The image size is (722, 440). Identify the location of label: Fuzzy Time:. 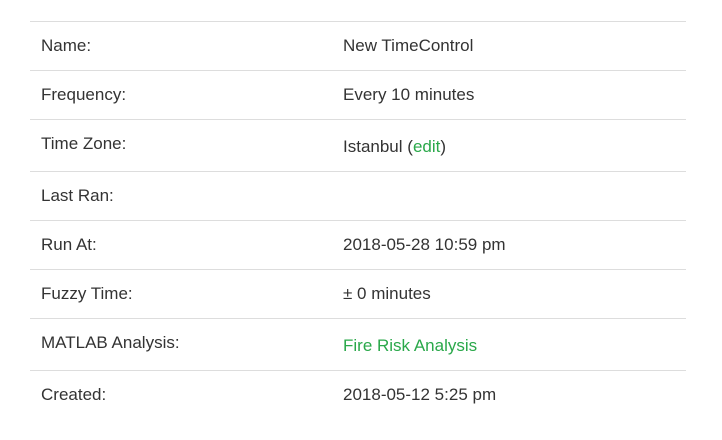
(87, 293).